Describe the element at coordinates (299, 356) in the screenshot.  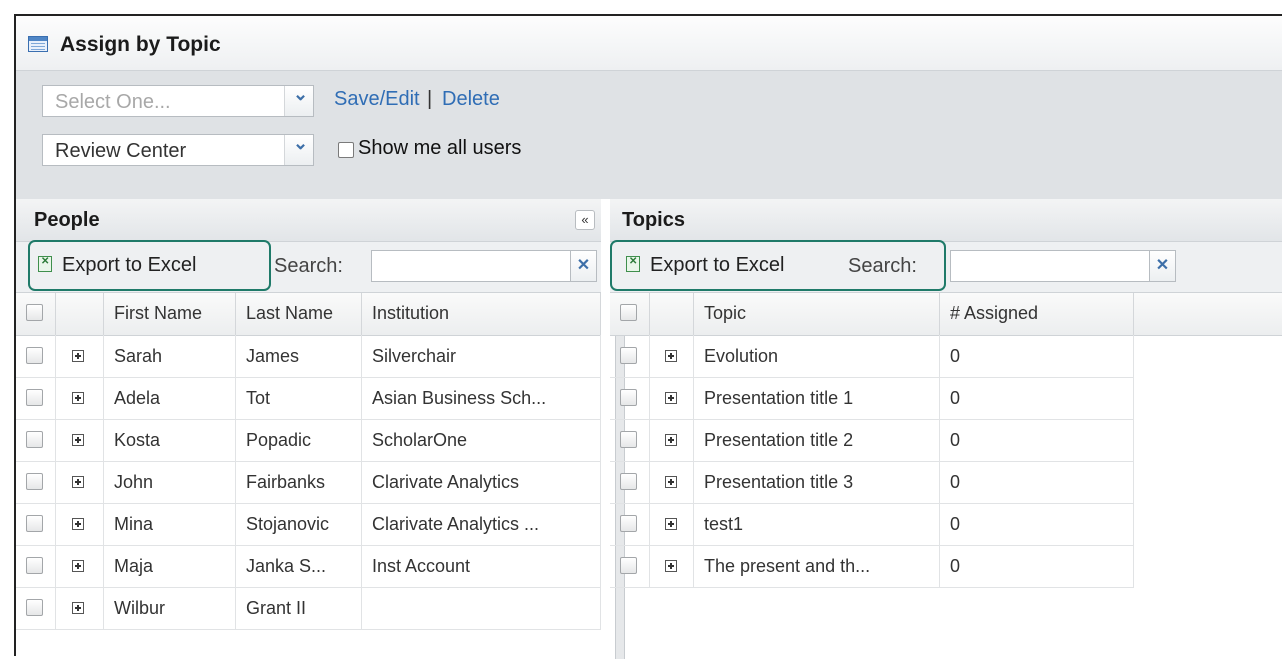
I see `last-name-cell: James` at that location.